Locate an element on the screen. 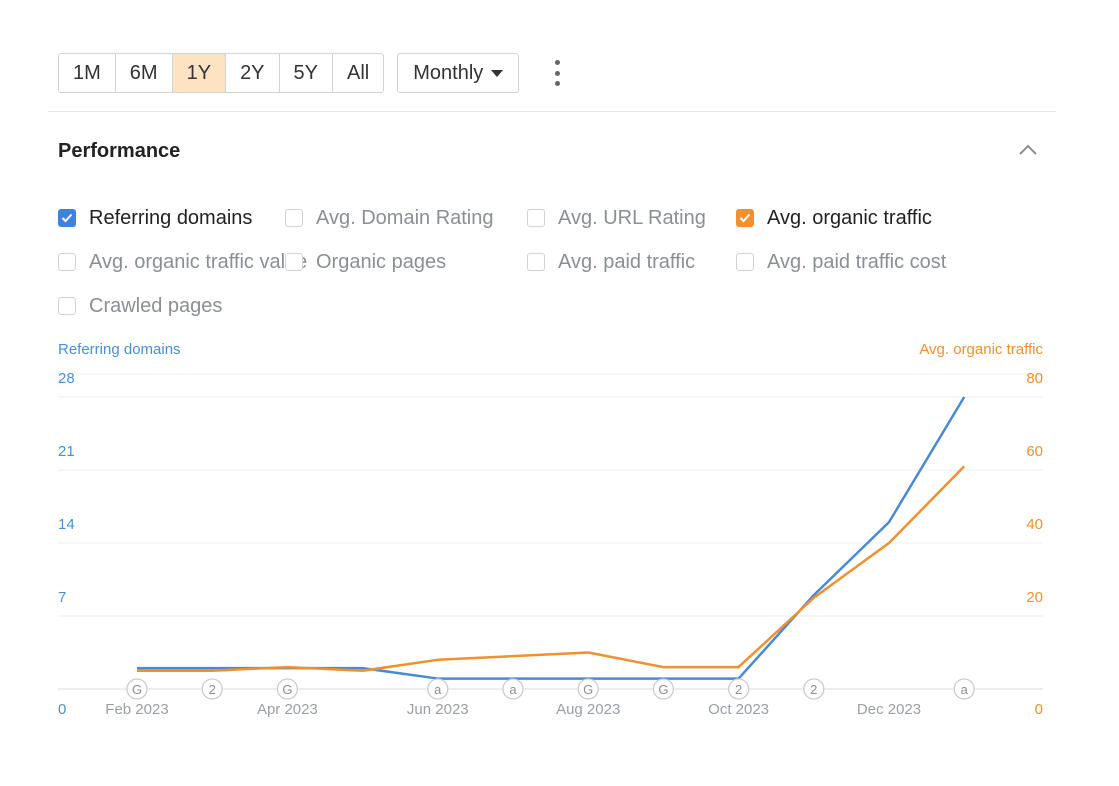  right-axis-tick-label: 0 is located at coordinates (1039, 709).